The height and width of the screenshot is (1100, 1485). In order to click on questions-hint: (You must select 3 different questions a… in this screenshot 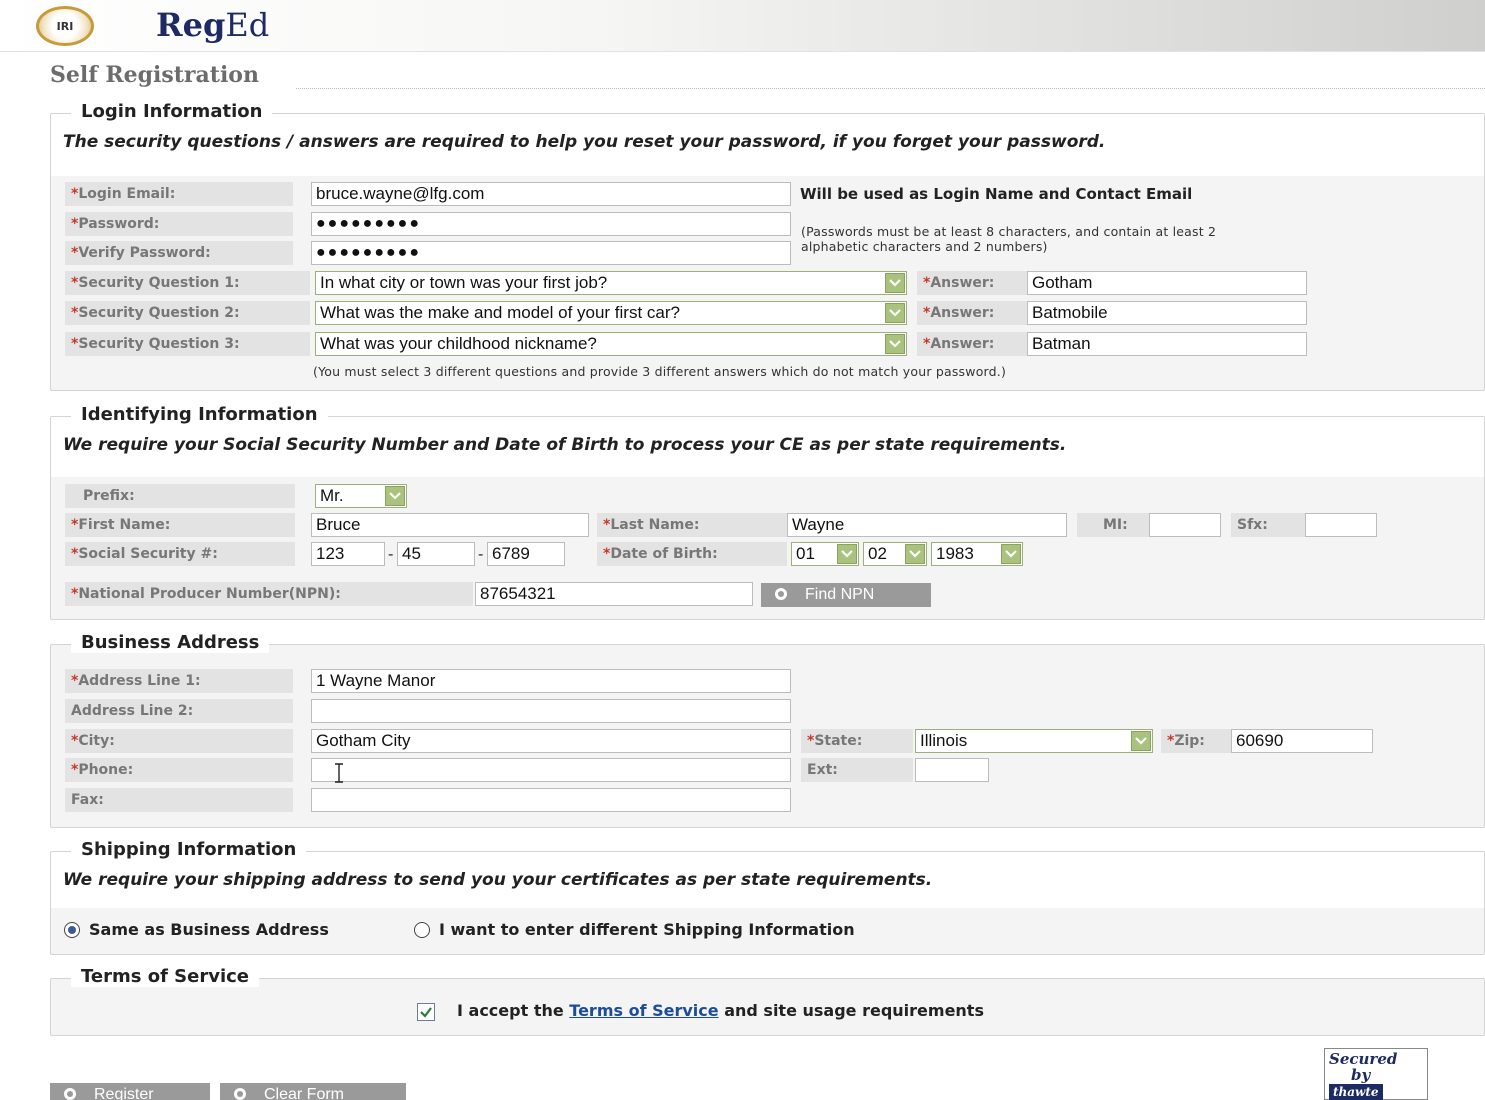, I will do `click(660, 371)`.